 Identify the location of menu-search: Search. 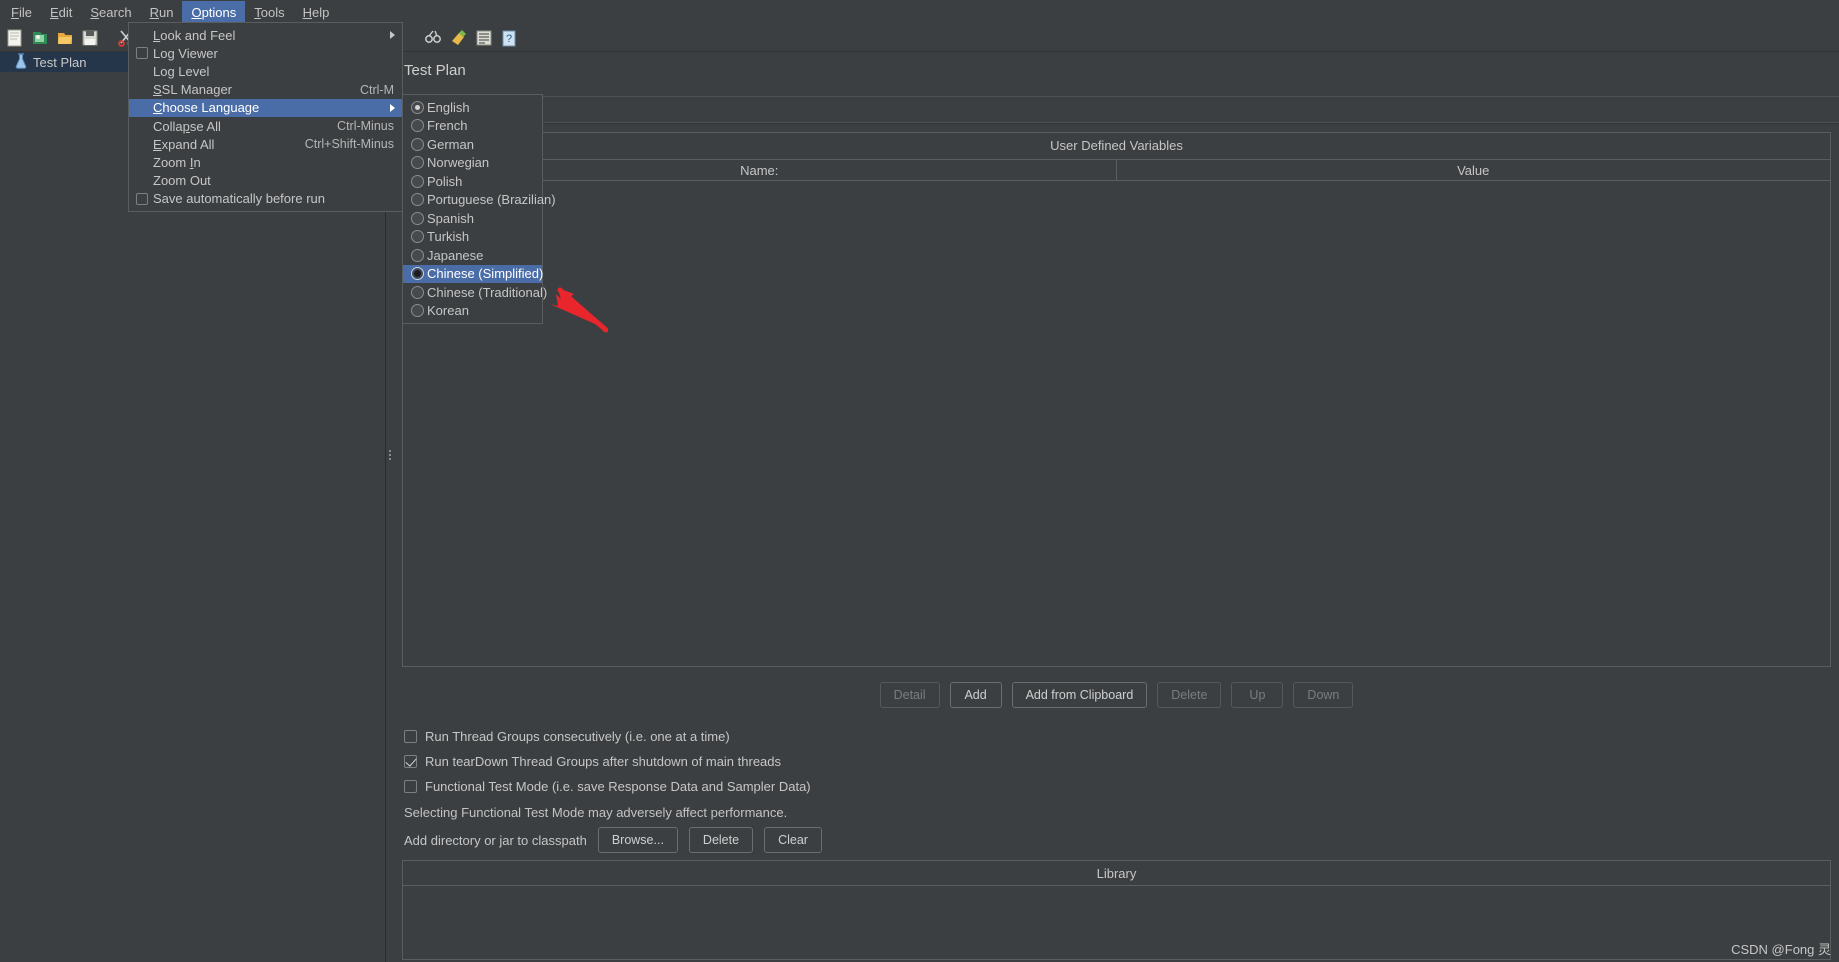
(110, 13).